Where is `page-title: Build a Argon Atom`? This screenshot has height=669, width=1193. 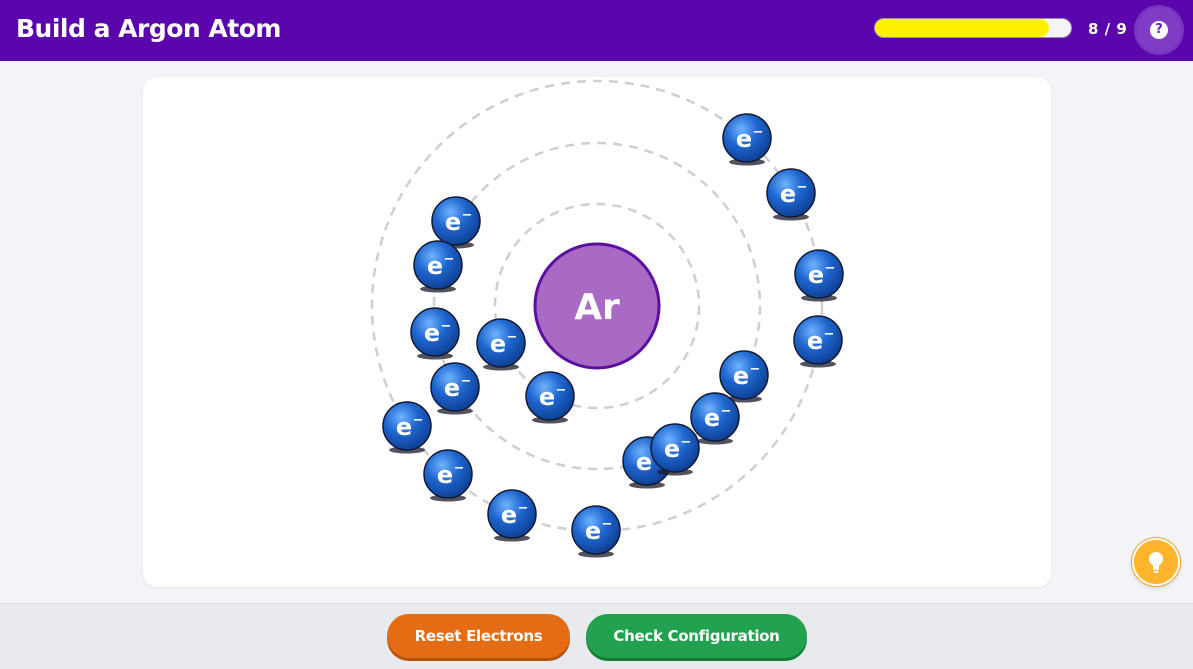 page-title: Build a Argon Atom is located at coordinates (148, 28).